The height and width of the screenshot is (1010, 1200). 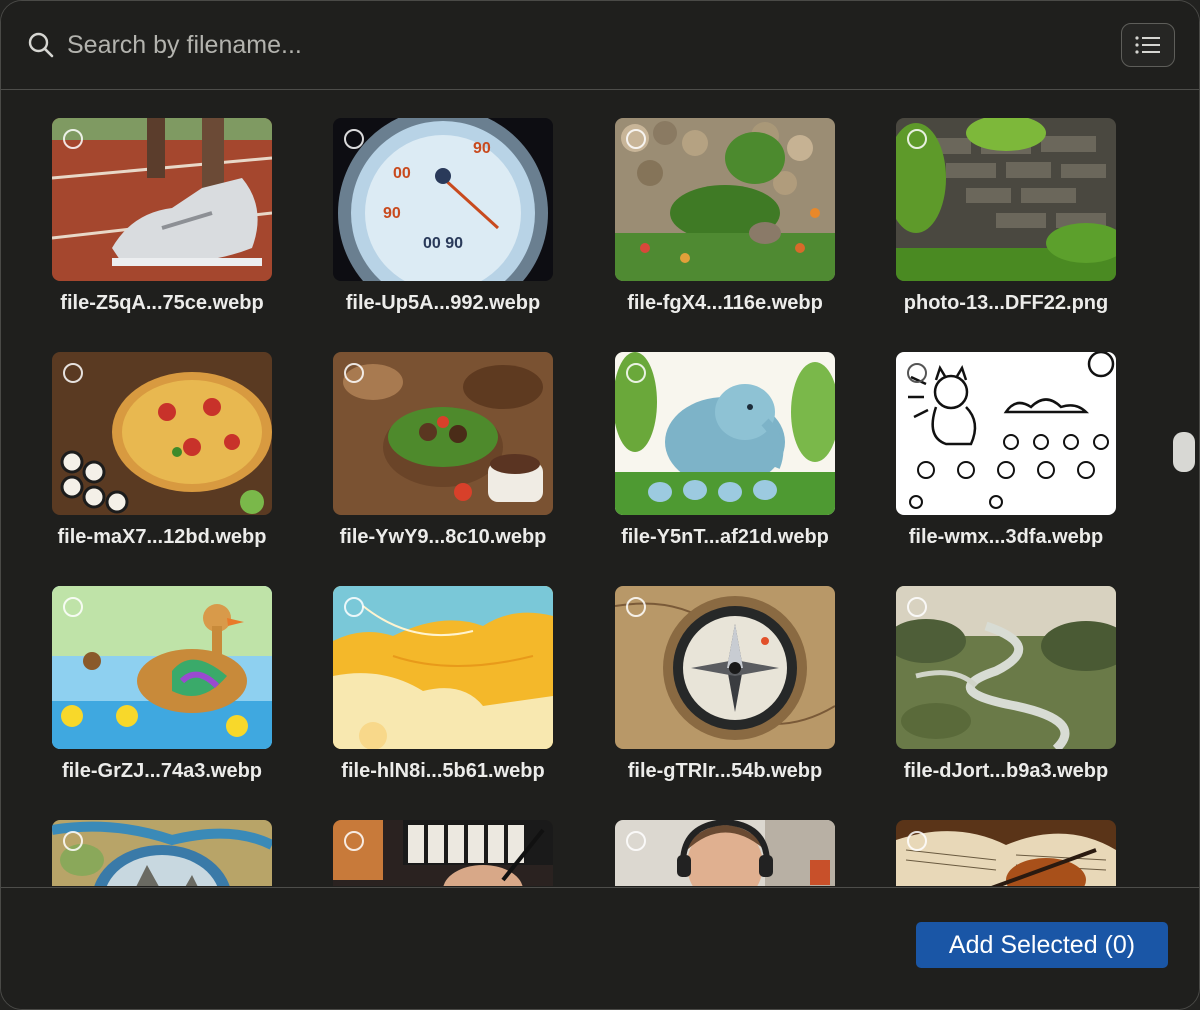 I want to click on file-tile: 00 90 90 00 90 file-Up5A...992.webp, so click(x=443, y=216).